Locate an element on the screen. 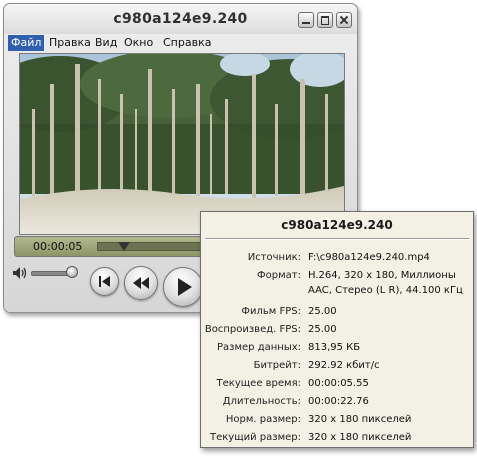  divider is located at coordinates (337, 239).